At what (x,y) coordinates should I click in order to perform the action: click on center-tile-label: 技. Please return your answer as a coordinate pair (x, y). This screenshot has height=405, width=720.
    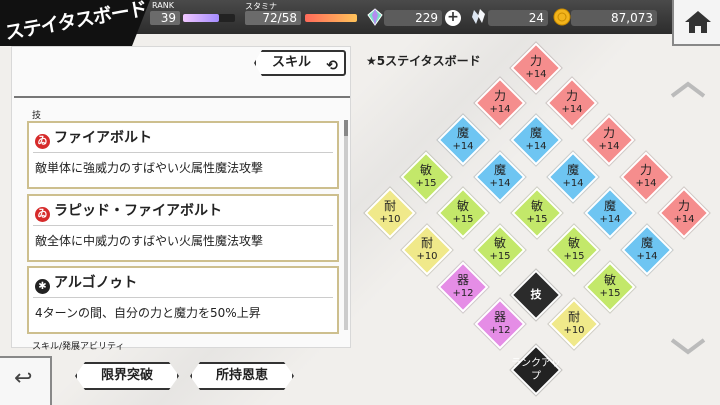
    Looking at the image, I should click on (536, 294).